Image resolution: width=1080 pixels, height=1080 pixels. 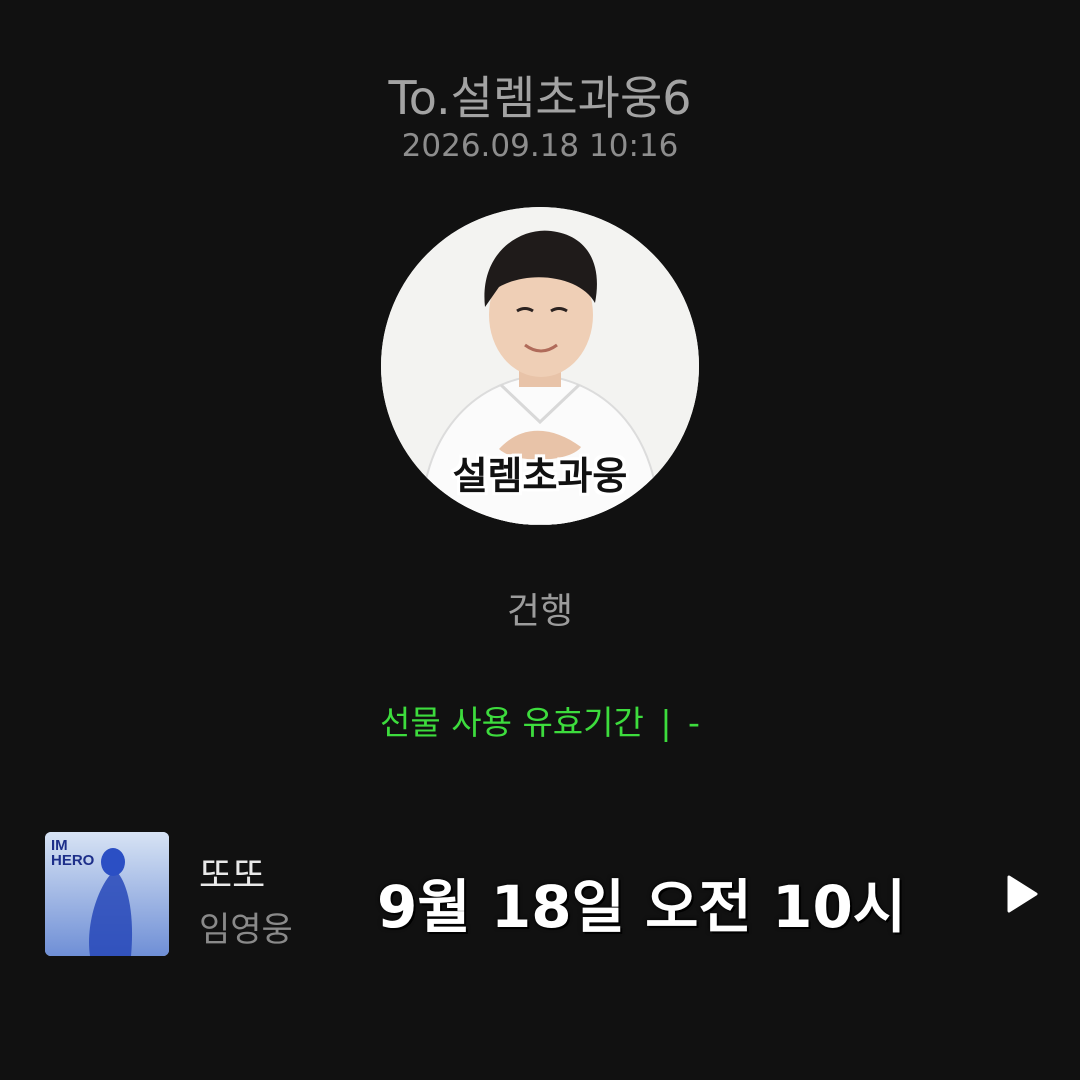 What do you see at coordinates (540, 366) in the screenshot?
I see `profile-avatar: 설렘초과웅` at bounding box center [540, 366].